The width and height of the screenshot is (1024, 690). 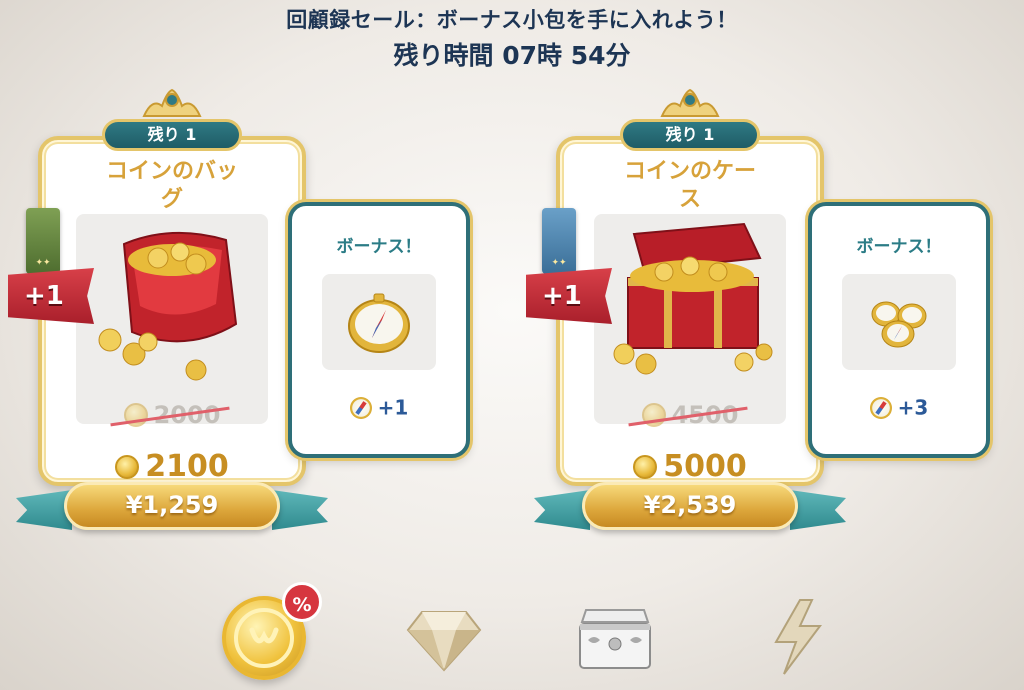 What do you see at coordinates (559, 241) in the screenshot?
I see `blue-card-tag-icon: ✦✦` at bounding box center [559, 241].